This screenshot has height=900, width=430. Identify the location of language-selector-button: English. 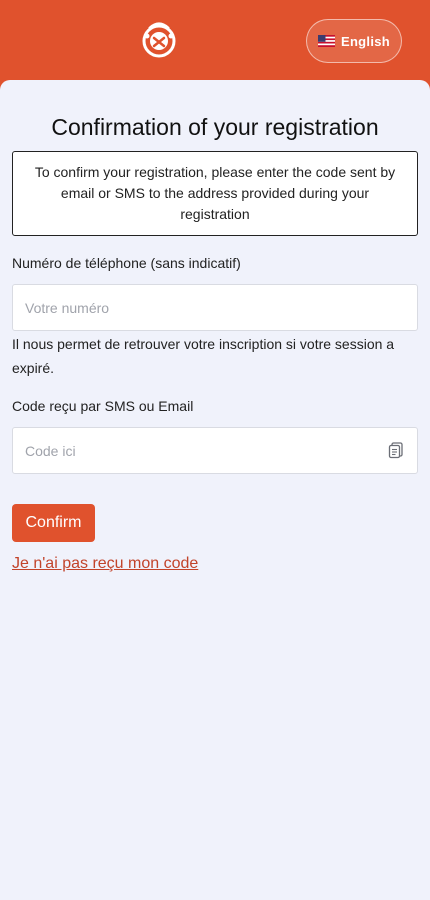
(354, 41).